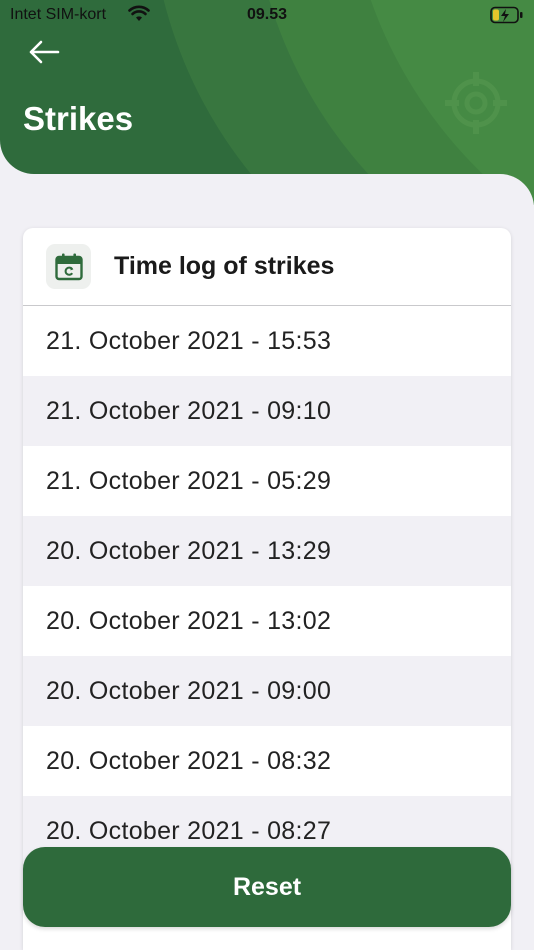 The height and width of the screenshot is (950, 534). I want to click on card-title: Time log of strikes, so click(224, 266).